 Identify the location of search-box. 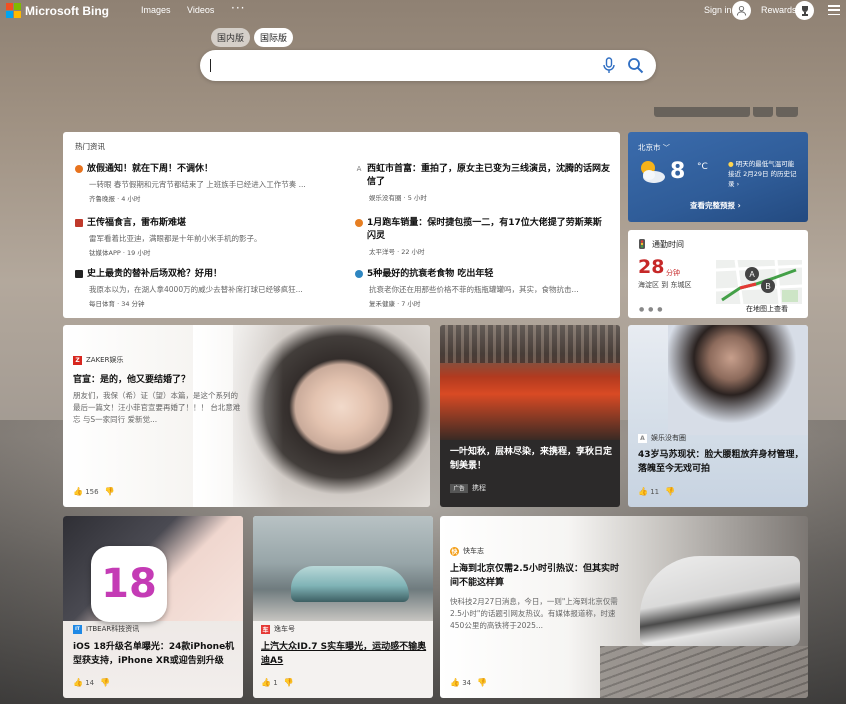
(428, 65).